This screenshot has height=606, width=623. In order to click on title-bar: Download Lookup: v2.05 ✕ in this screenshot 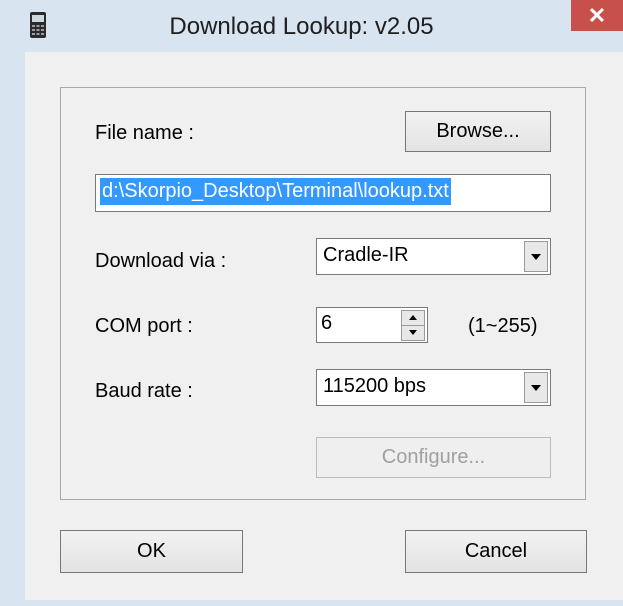, I will do `click(311, 26)`.